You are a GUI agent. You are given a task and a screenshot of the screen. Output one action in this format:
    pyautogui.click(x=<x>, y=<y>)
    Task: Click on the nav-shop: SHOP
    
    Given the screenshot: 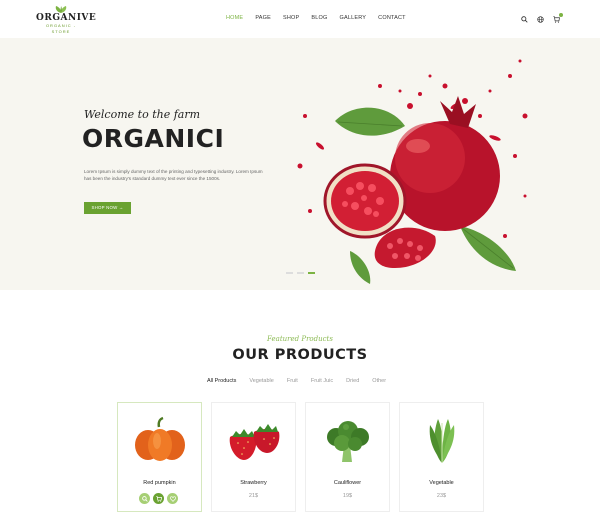 What is the action you would take?
    pyautogui.click(x=291, y=18)
    